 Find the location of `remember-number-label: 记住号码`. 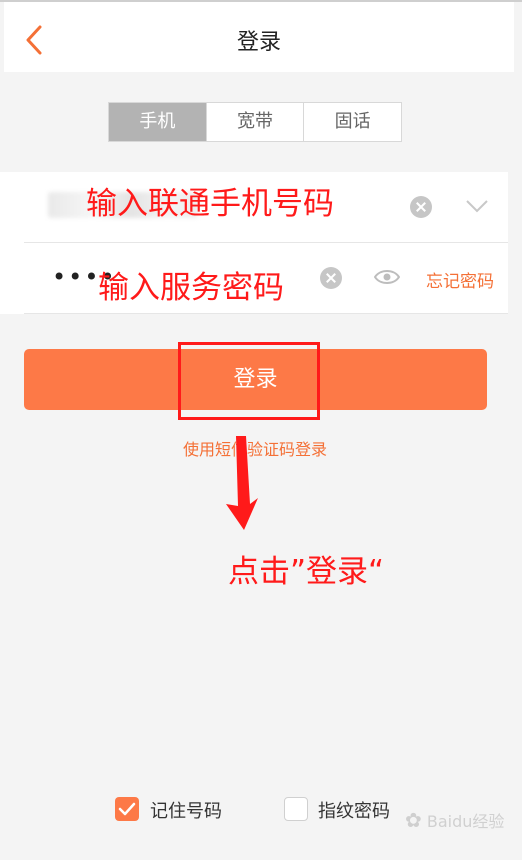

remember-number-label: 记住号码 is located at coordinates (186, 810).